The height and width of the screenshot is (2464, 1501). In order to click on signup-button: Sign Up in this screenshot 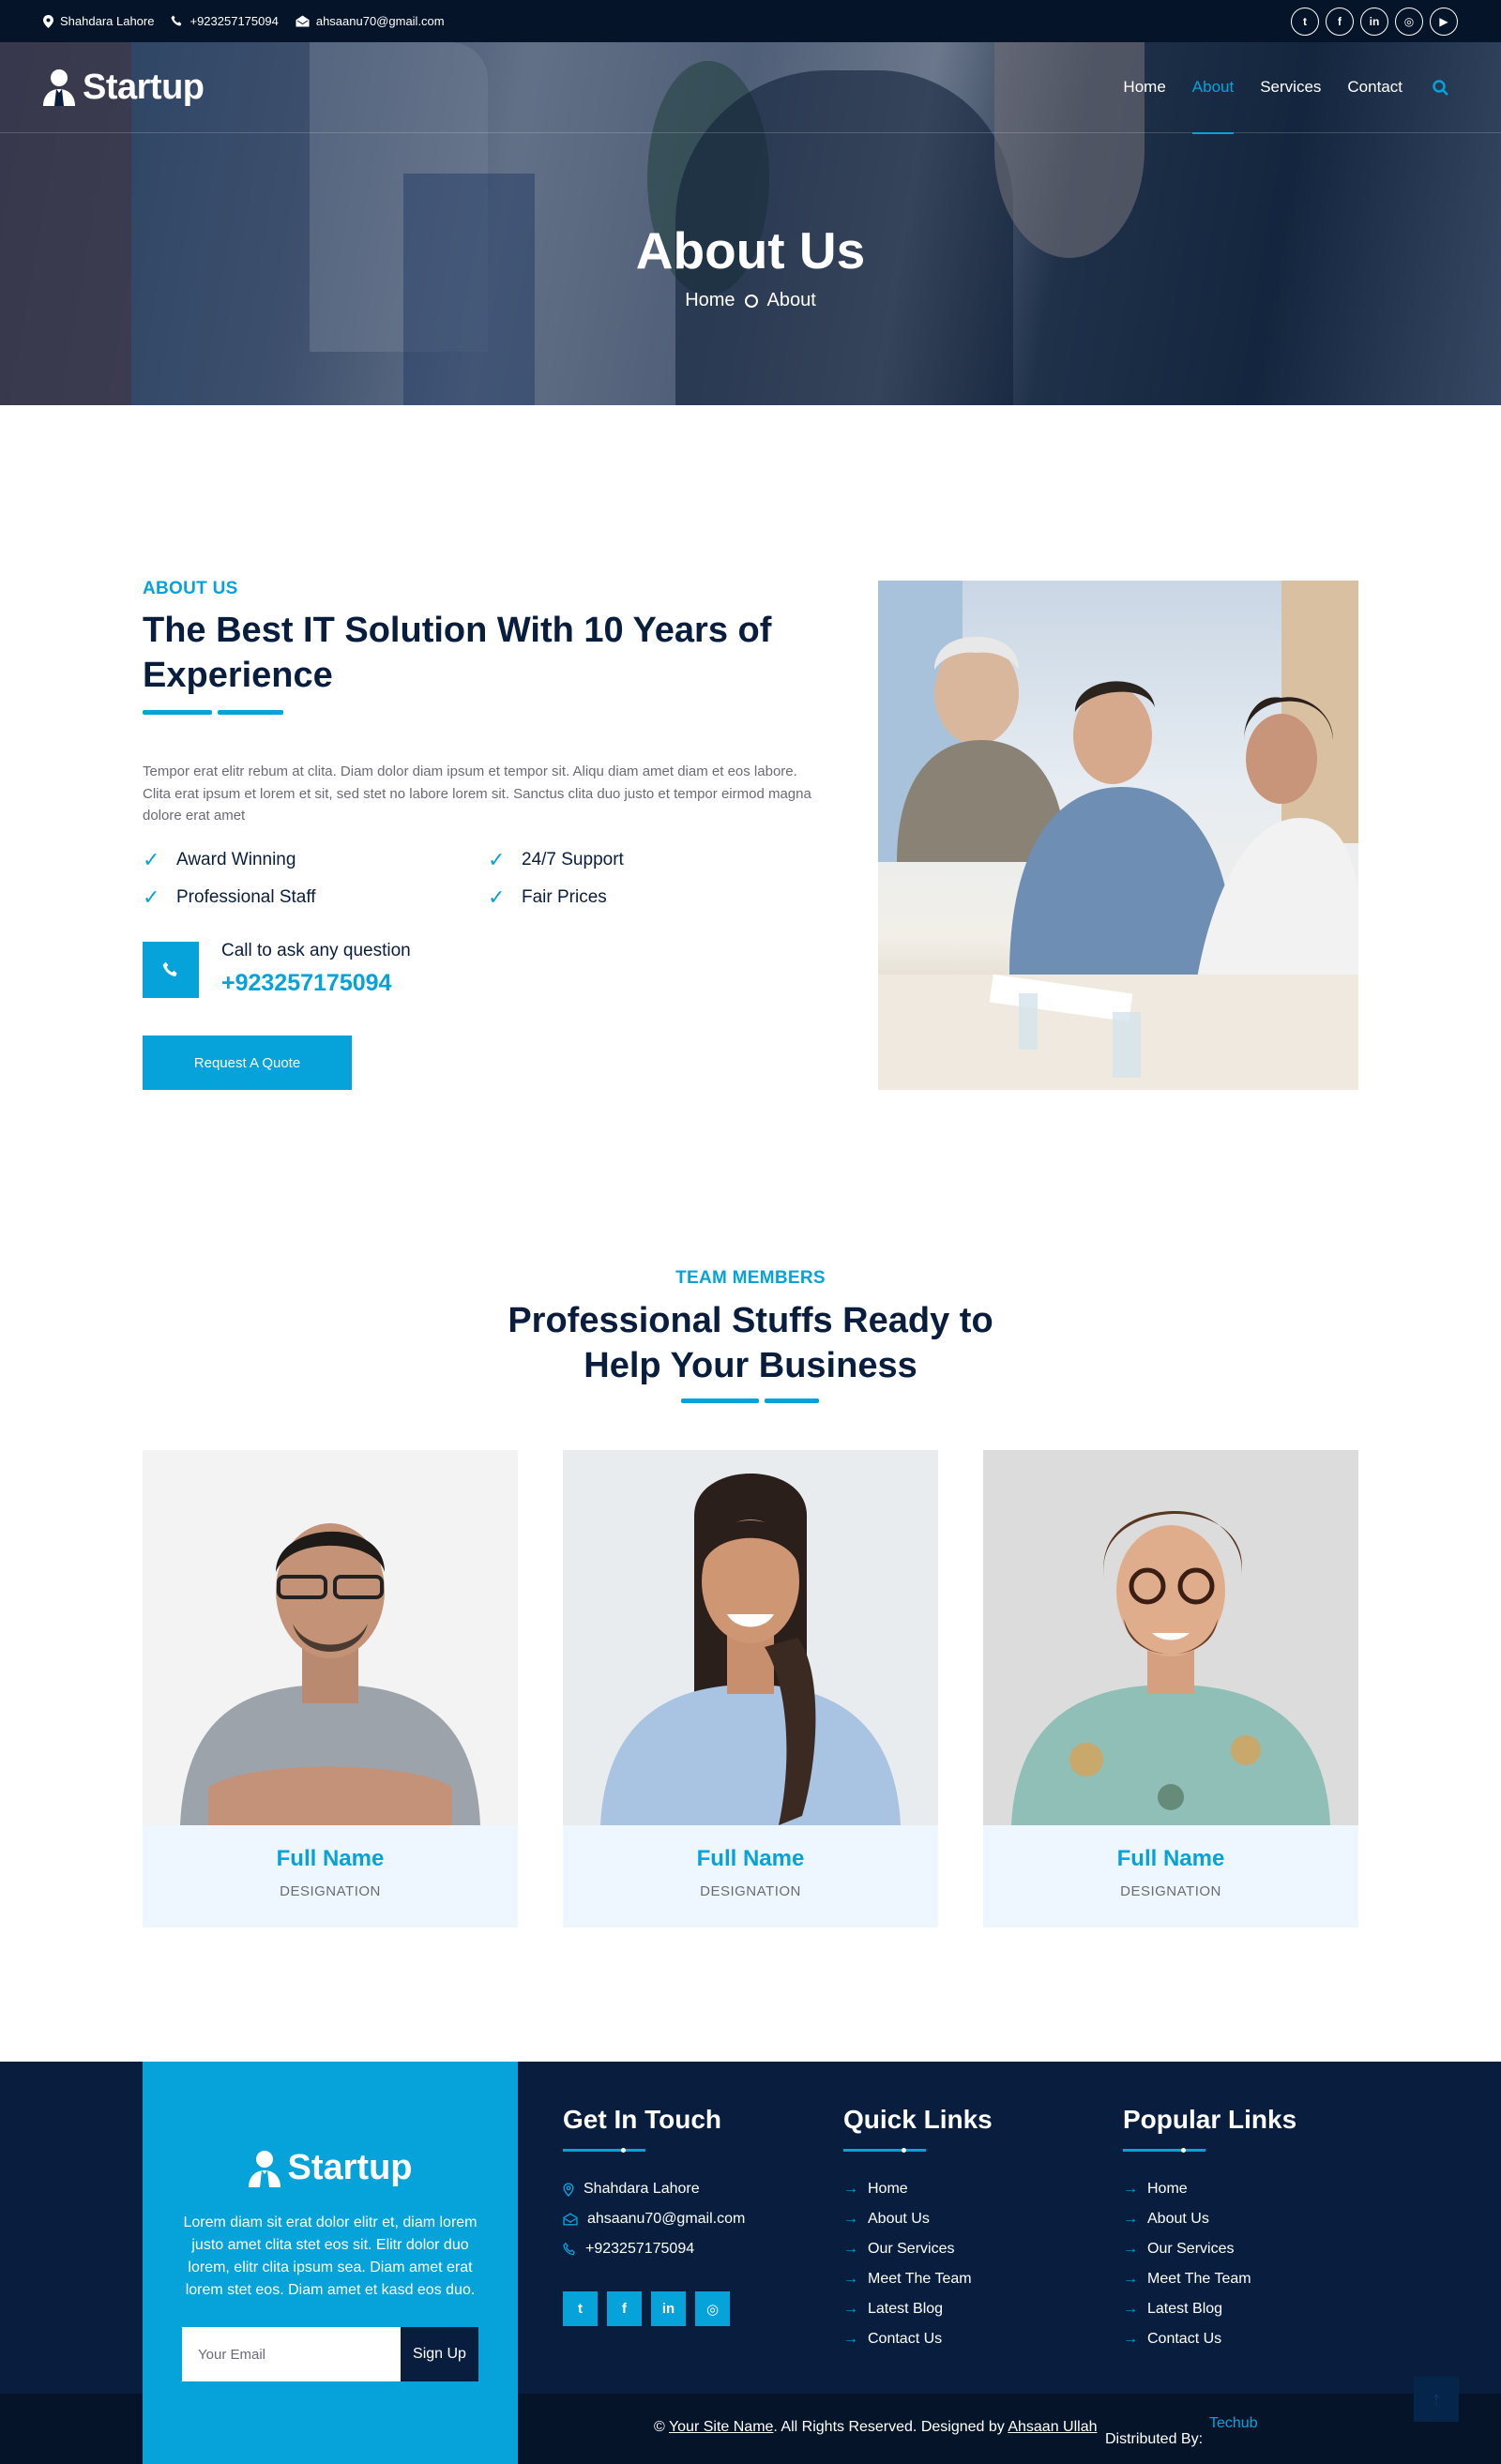, I will do `click(440, 2354)`.